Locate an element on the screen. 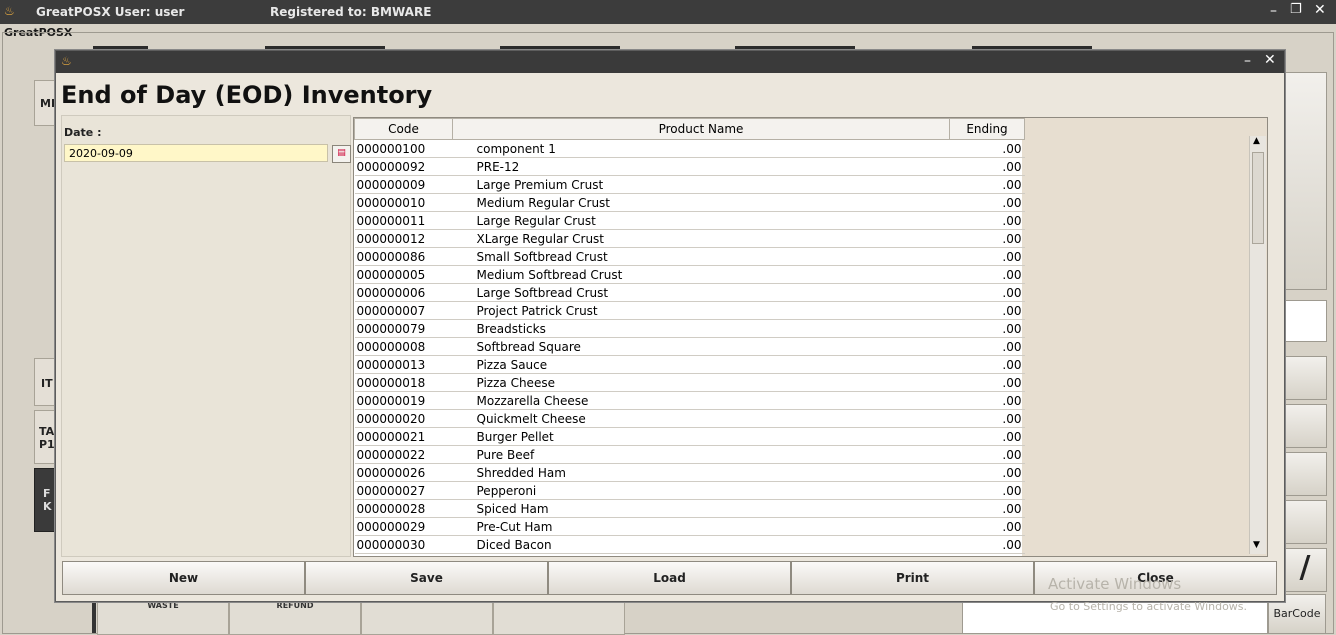 This screenshot has height=635, width=1336. table-row: 000000006 Large Softbread Crust .00 is located at coordinates (689, 292).